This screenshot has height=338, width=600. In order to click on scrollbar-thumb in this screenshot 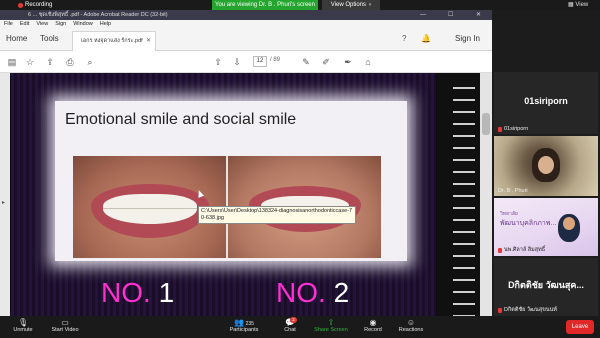, I will do `click(486, 124)`.